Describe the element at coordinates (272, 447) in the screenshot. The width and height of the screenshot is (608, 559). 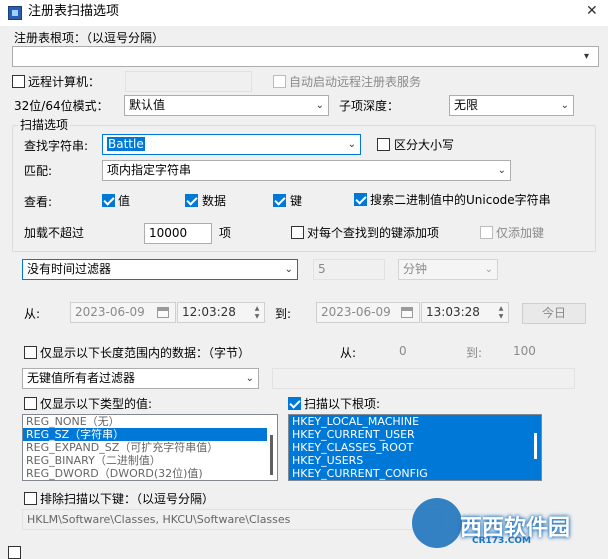
I see `types-scrollbar` at that location.